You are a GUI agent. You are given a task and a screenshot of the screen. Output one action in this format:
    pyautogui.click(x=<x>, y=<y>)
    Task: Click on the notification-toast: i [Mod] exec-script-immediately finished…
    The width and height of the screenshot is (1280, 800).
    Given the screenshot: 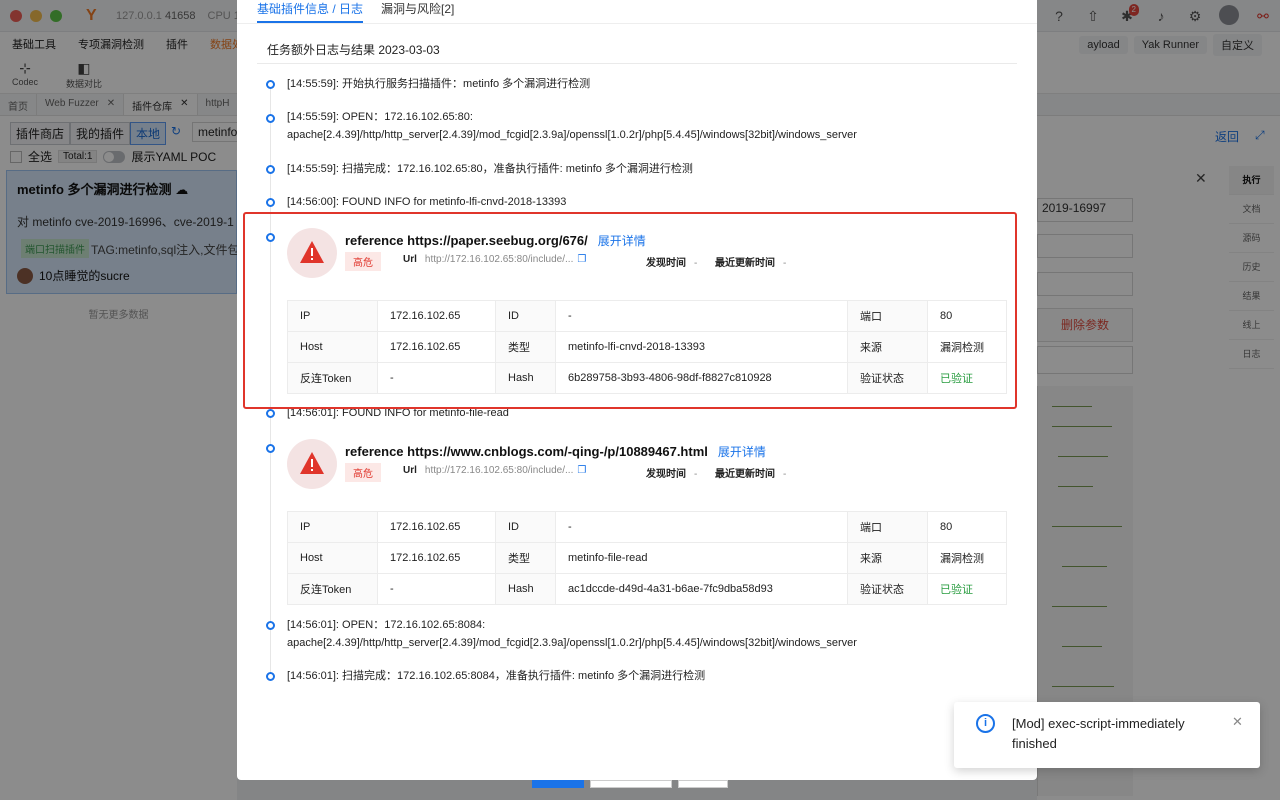 What is the action you would take?
    pyautogui.click(x=1107, y=735)
    